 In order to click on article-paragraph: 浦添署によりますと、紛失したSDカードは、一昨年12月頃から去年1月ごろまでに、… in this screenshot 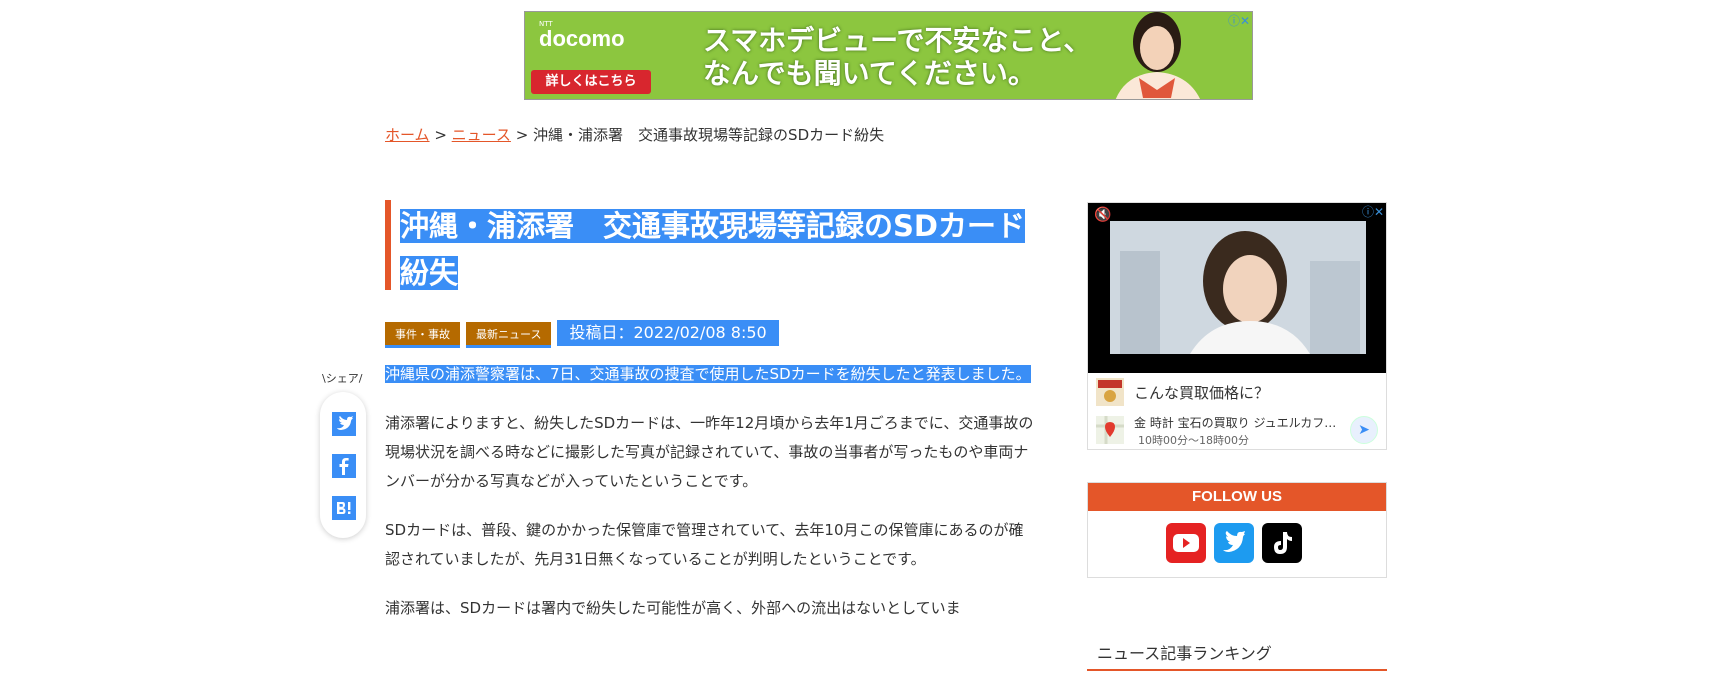, I will do `click(709, 452)`.